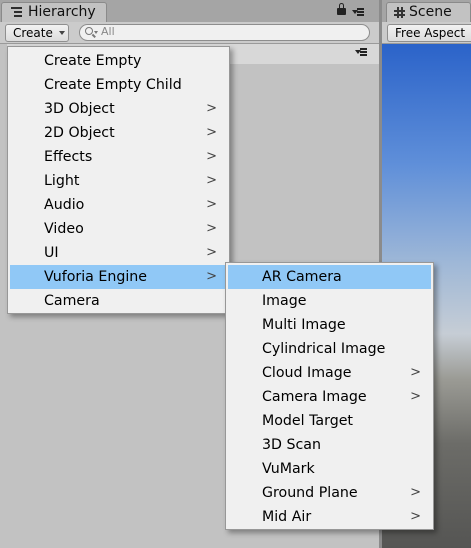 Image resolution: width=471 pixels, height=548 pixels. What do you see at coordinates (324, 349) in the screenshot?
I see `menu-item-label: Cylindrical Image` at bounding box center [324, 349].